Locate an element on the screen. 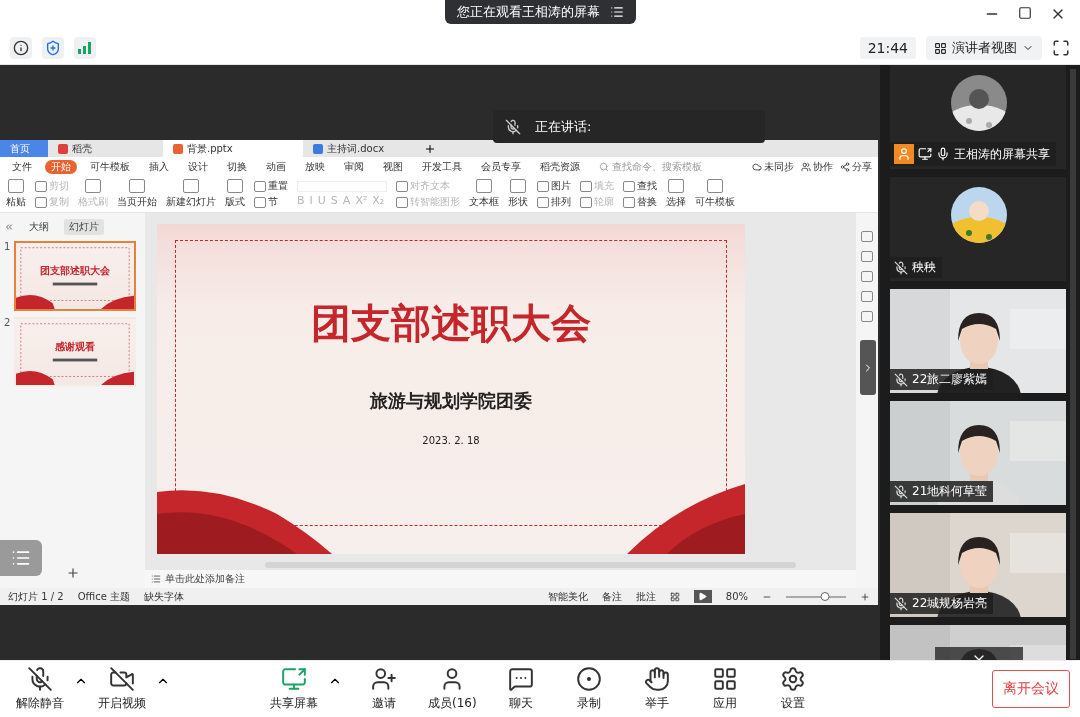  menu-tab: 切换 is located at coordinates (237, 166).